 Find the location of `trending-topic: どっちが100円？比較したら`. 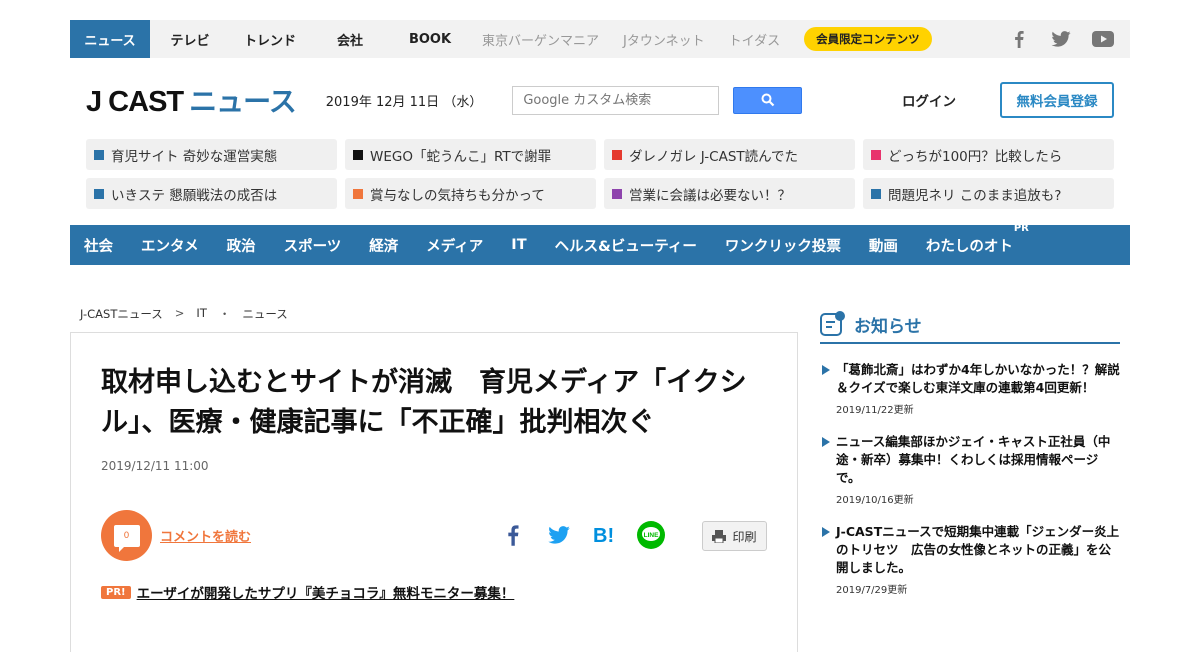

trending-topic: どっちが100円？比較したら is located at coordinates (988, 154).